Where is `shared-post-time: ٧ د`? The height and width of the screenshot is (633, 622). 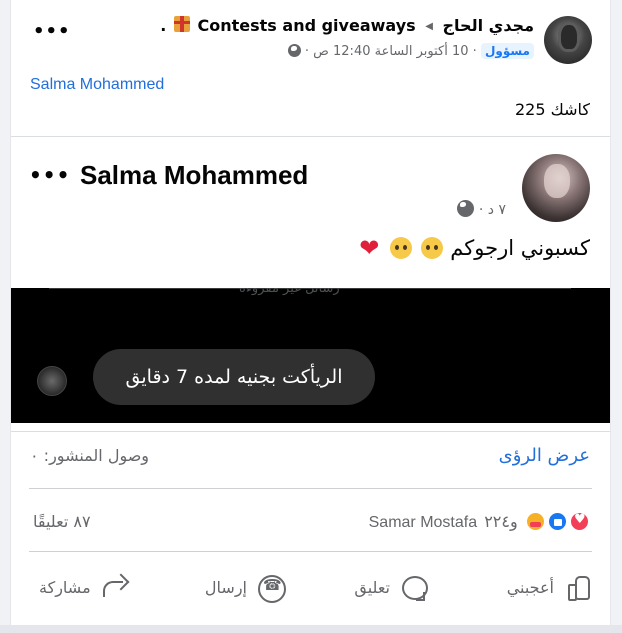
shared-post-time: ٧ د is located at coordinates (497, 210).